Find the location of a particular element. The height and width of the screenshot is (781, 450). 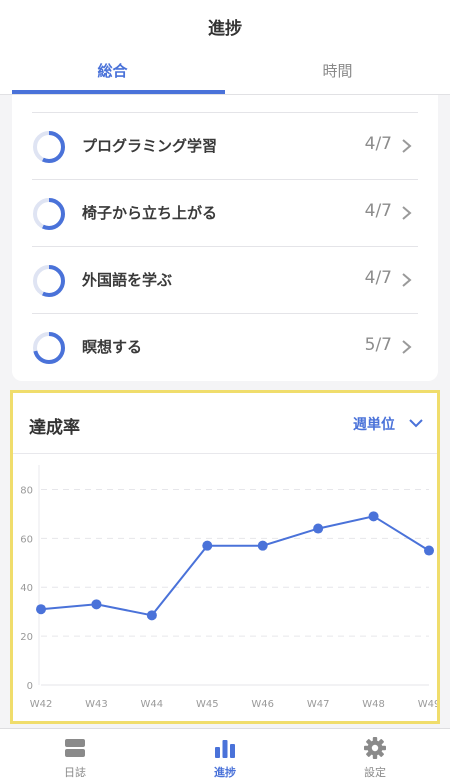

tabbar-label: 進捗 is located at coordinates (225, 772).